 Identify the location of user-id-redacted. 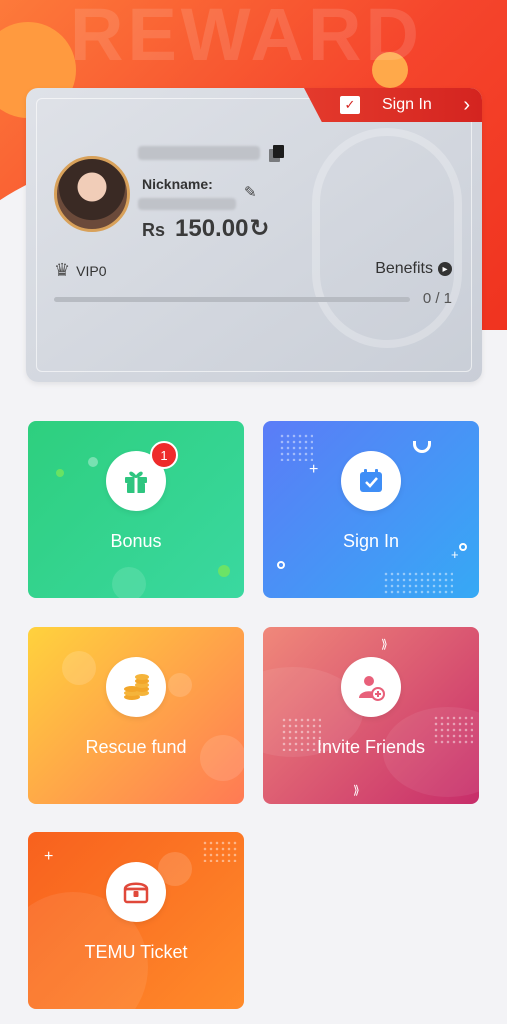
(199, 153).